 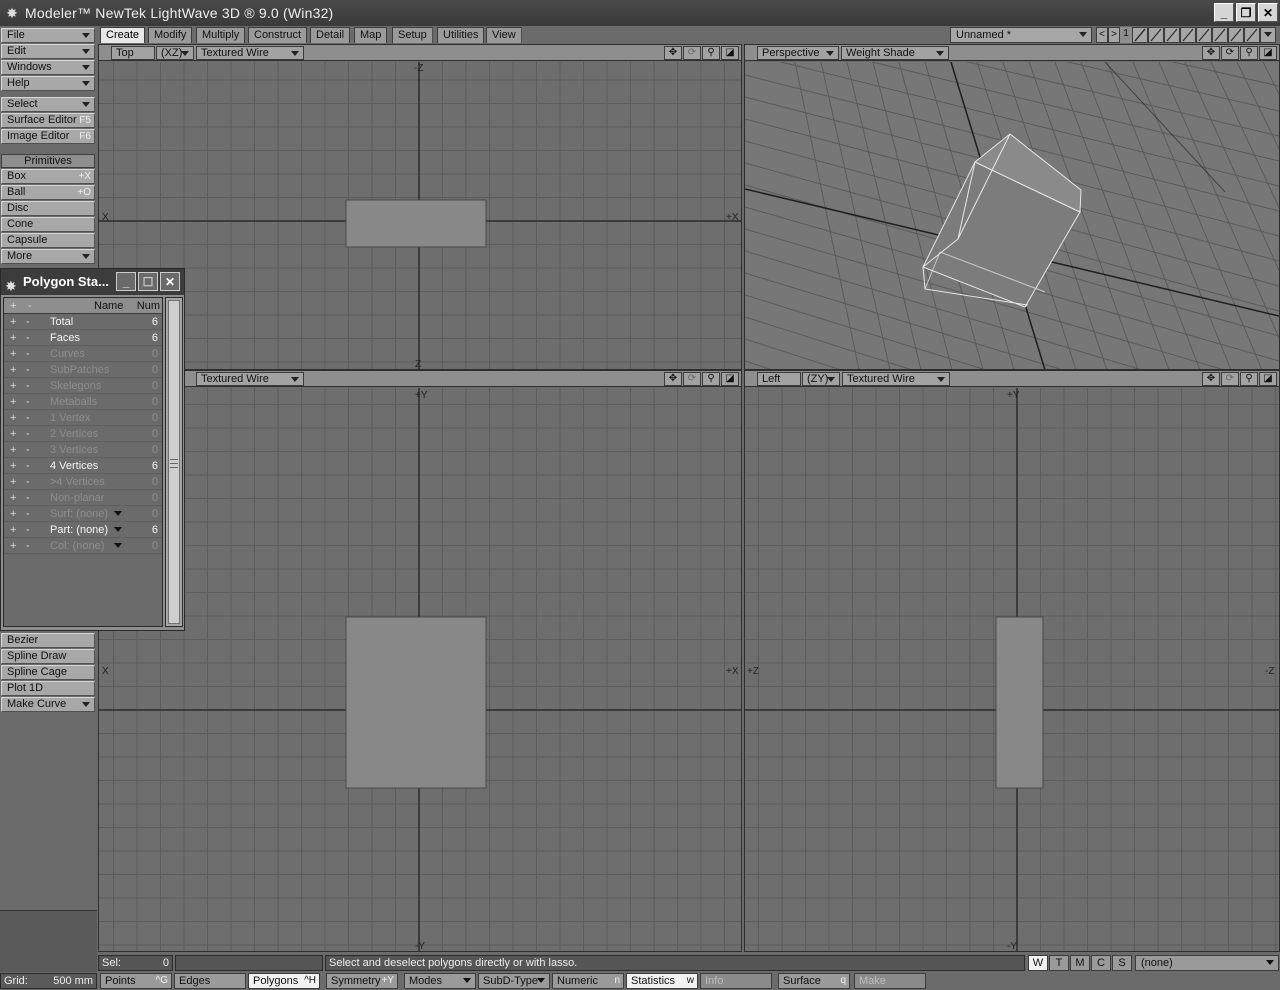 I want to click on select-menu: Select, so click(x=48, y=104).